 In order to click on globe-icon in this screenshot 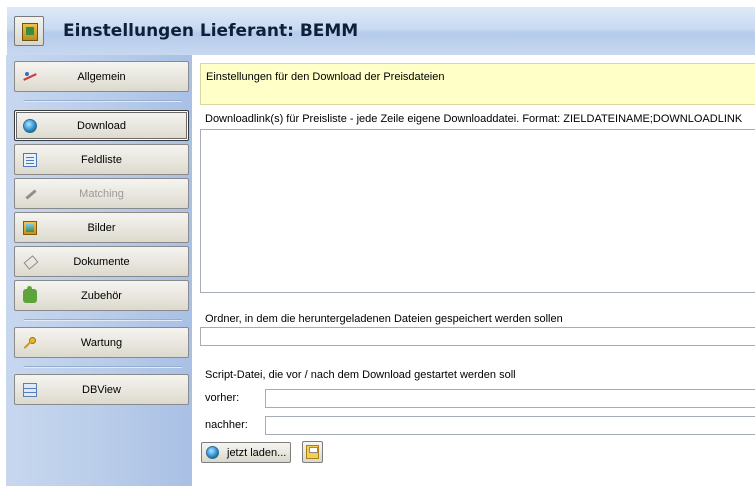, I will do `click(212, 452)`.